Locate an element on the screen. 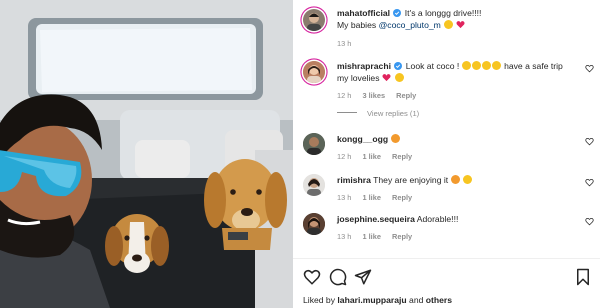 This screenshot has height=308, width=600. comment-username: rimishra is located at coordinates (354, 180).